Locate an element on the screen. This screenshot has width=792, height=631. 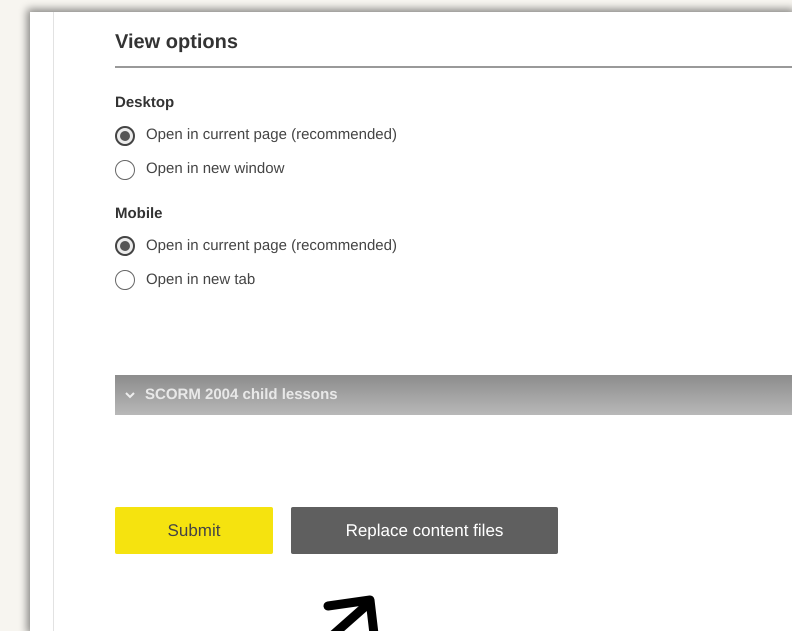
chevron-down-icon is located at coordinates (130, 395).